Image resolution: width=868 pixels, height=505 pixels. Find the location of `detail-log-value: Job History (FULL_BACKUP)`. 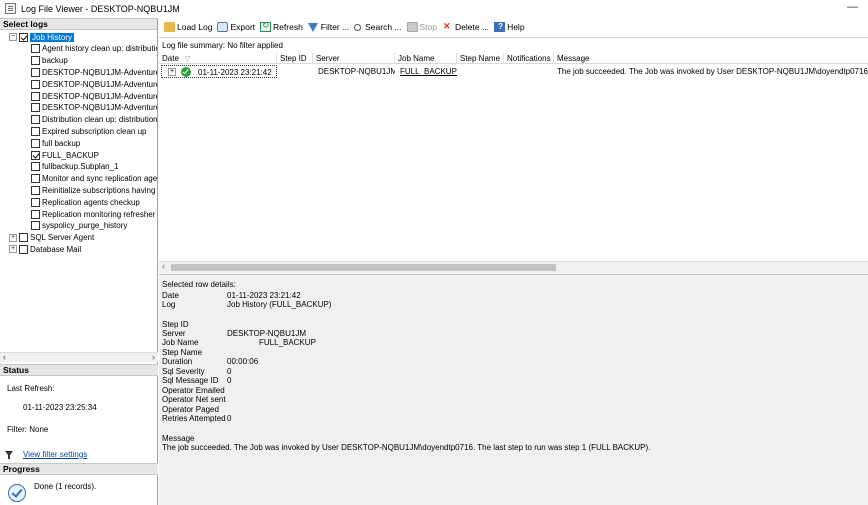

detail-log-value: Job History (FULL_BACKUP) is located at coordinates (279, 304).